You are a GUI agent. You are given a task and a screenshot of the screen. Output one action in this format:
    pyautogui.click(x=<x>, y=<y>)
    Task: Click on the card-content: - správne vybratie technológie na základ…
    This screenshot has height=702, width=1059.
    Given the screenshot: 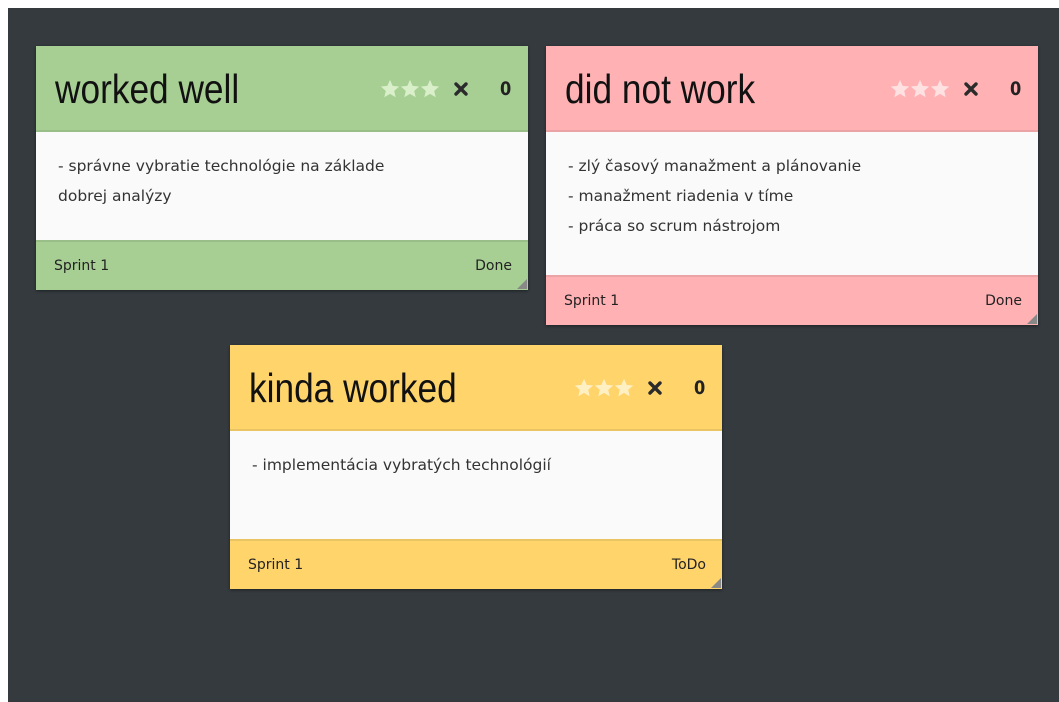 What is the action you would take?
    pyautogui.click(x=282, y=186)
    